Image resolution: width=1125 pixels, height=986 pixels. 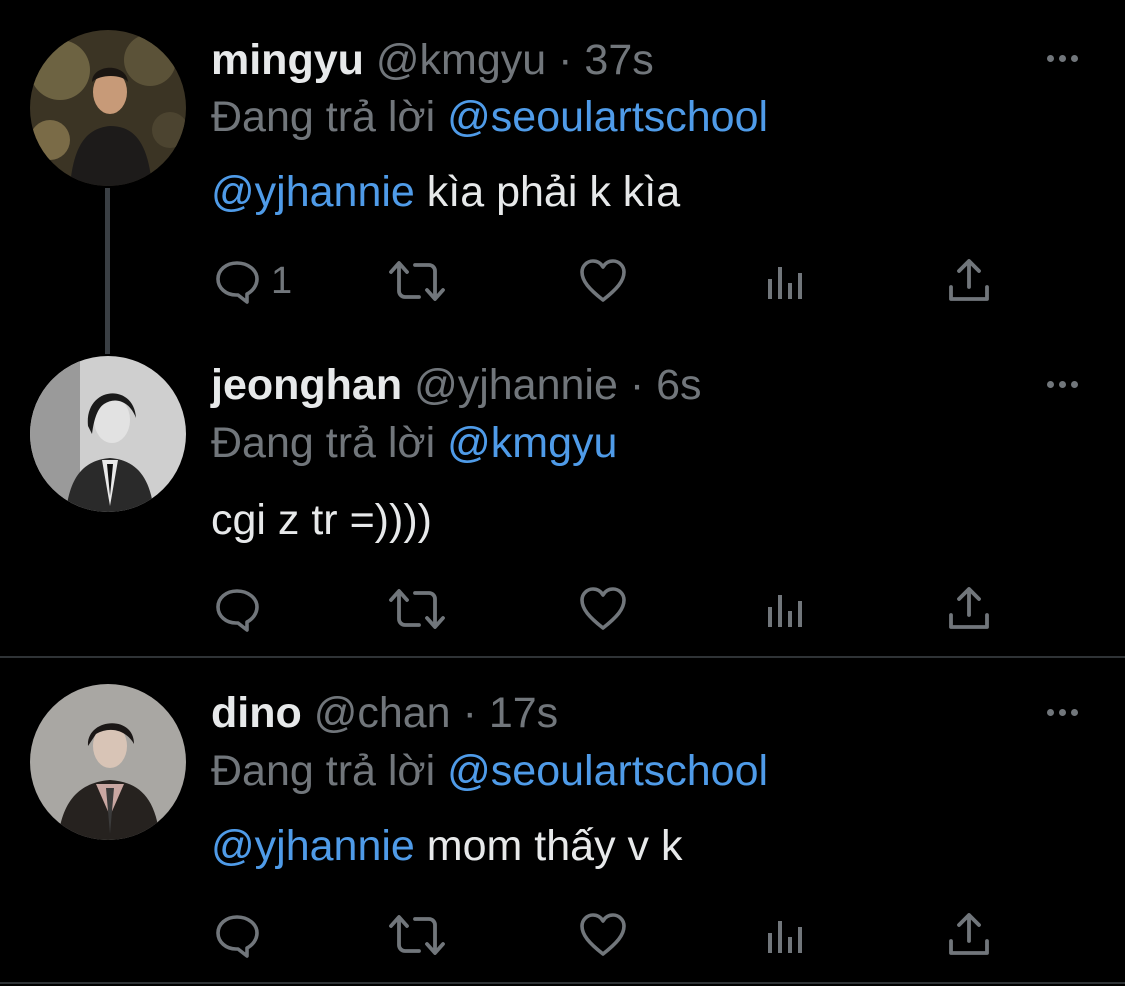 What do you see at coordinates (287, 60) in the screenshot?
I see `display-name: mingyu` at bounding box center [287, 60].